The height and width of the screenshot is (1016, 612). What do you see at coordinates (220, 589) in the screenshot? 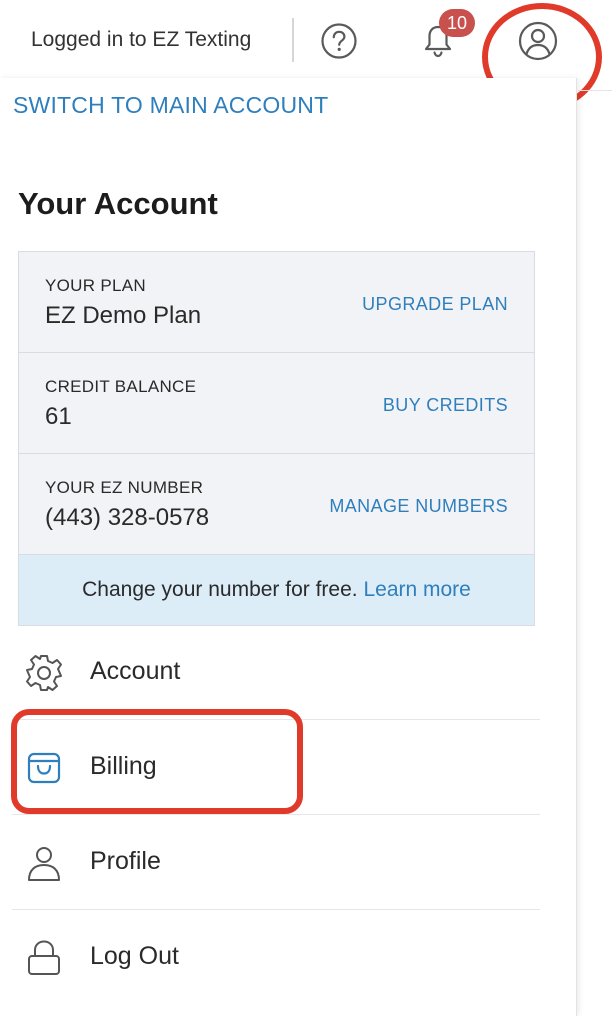
I see `change-number-info-text: Change your number for free.` at bounding box center [220, 589].